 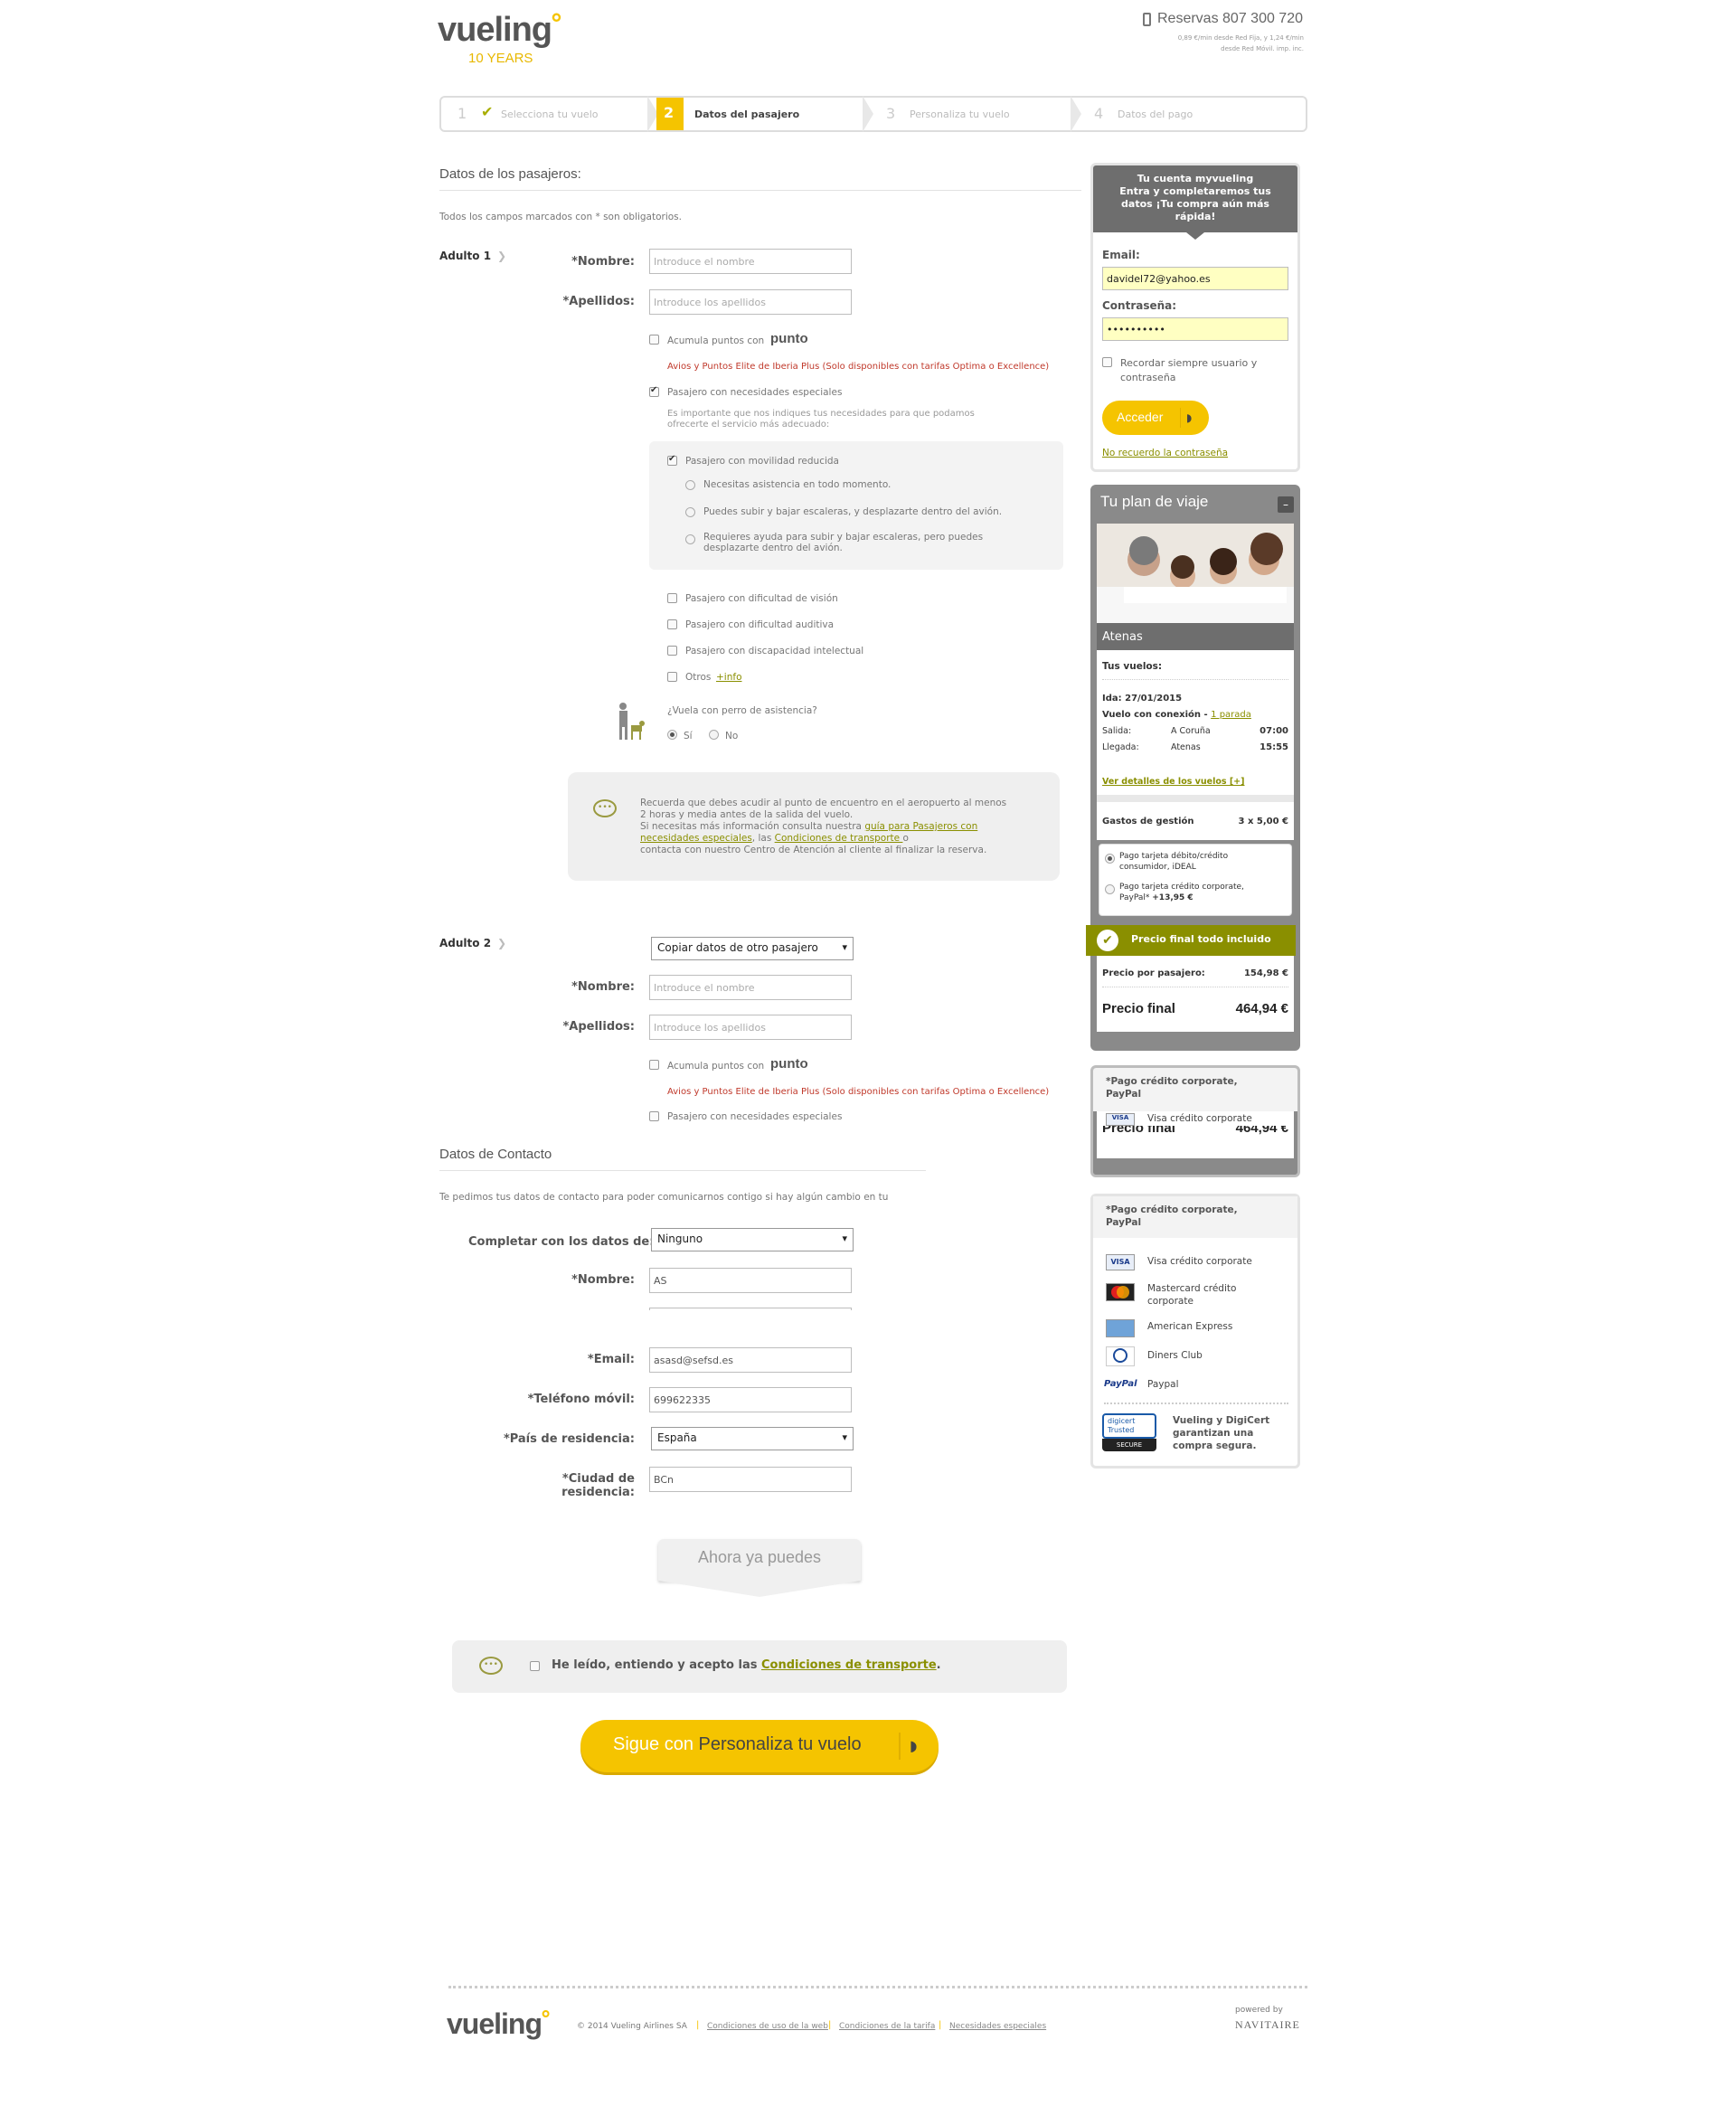 I want to click on ghost-visa-row: VISA Visa crédito corporate, so click(x=1196, y=1118).